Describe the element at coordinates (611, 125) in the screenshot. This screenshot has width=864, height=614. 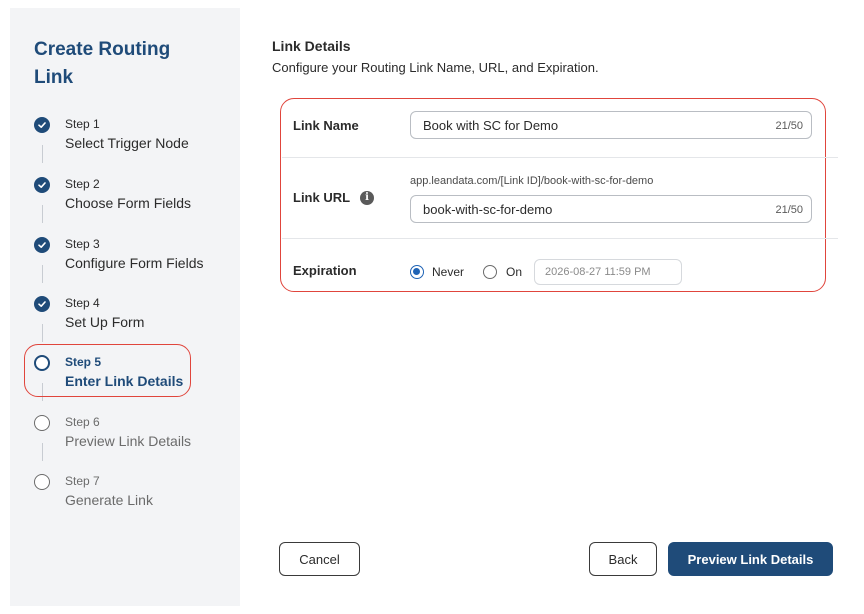
I see `link-name-input: Book with SC for Demo 21/50` at that location.